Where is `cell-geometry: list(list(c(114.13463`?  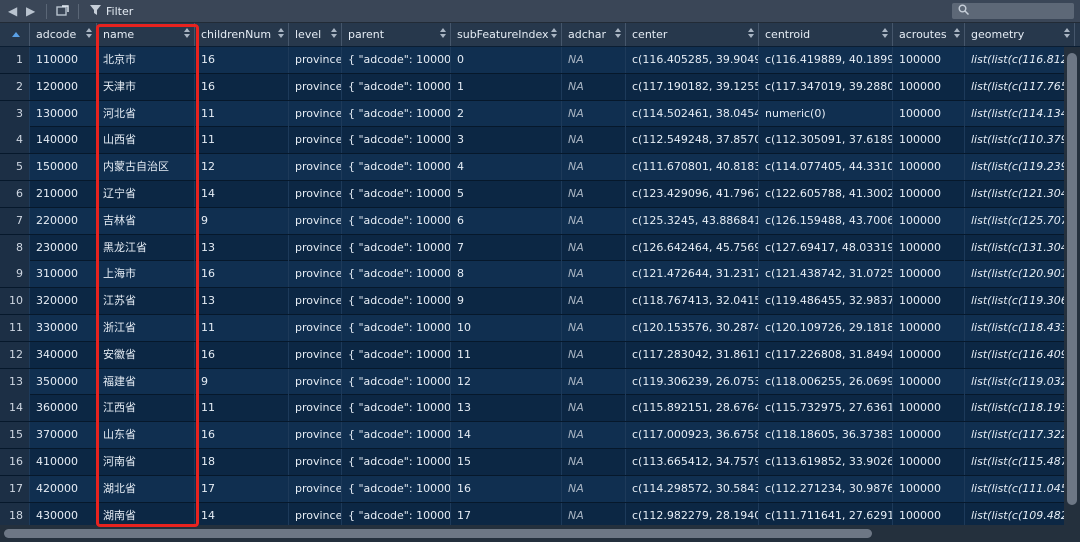 cell-geometry: list(list(c(114.13463 is located at coordinates (1014, 114).